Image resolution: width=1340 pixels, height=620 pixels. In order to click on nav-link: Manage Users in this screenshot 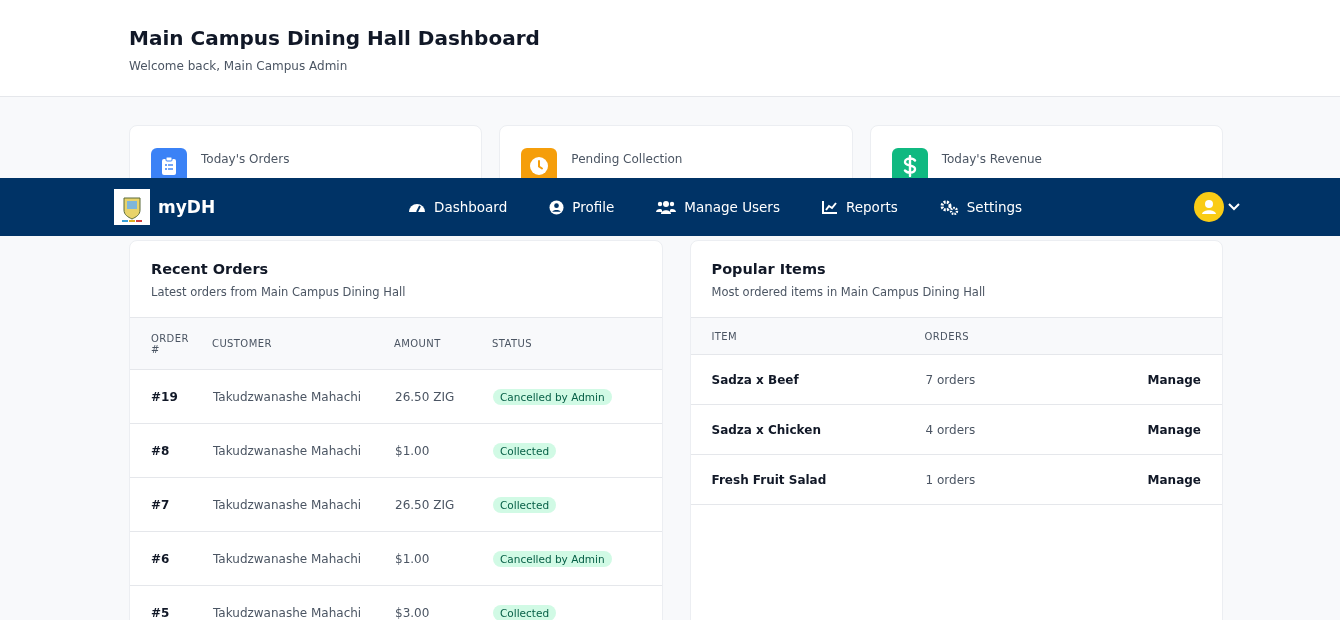, I will do `click(718, 207)`.